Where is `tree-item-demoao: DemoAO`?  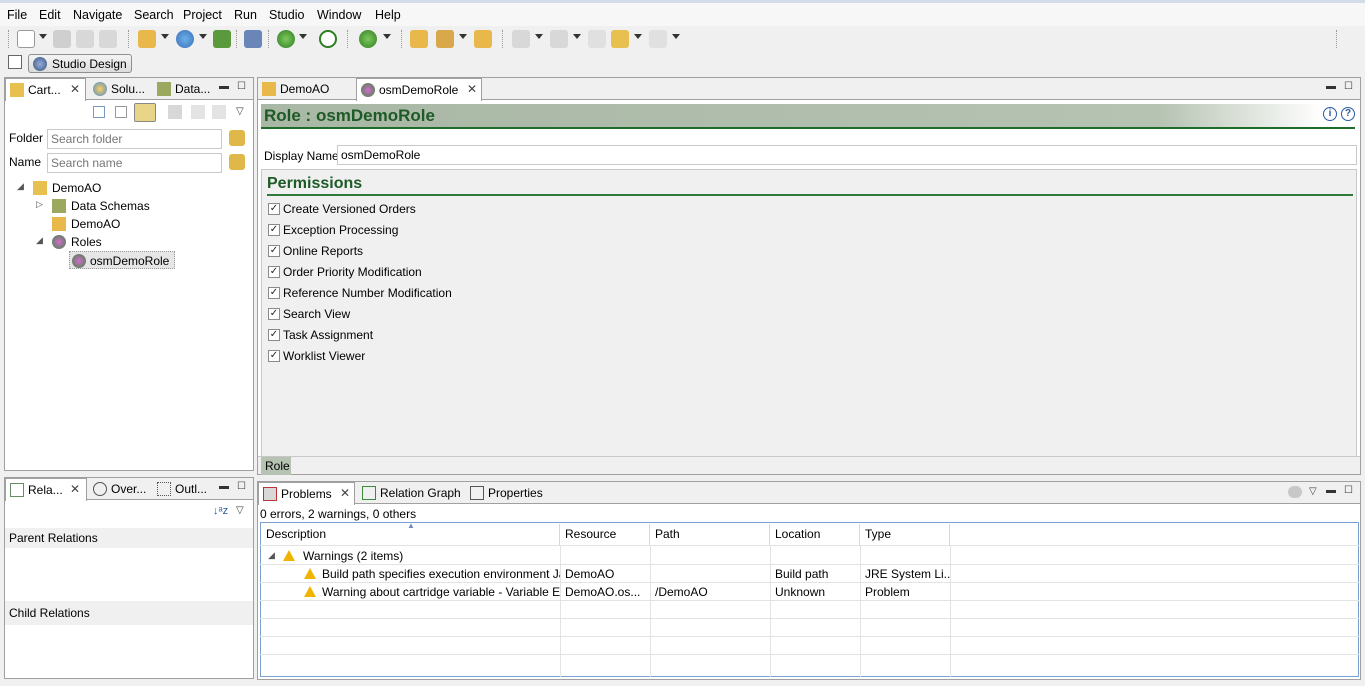
tree-item-demoao: DemoAO is located at coordinates (136, 224).